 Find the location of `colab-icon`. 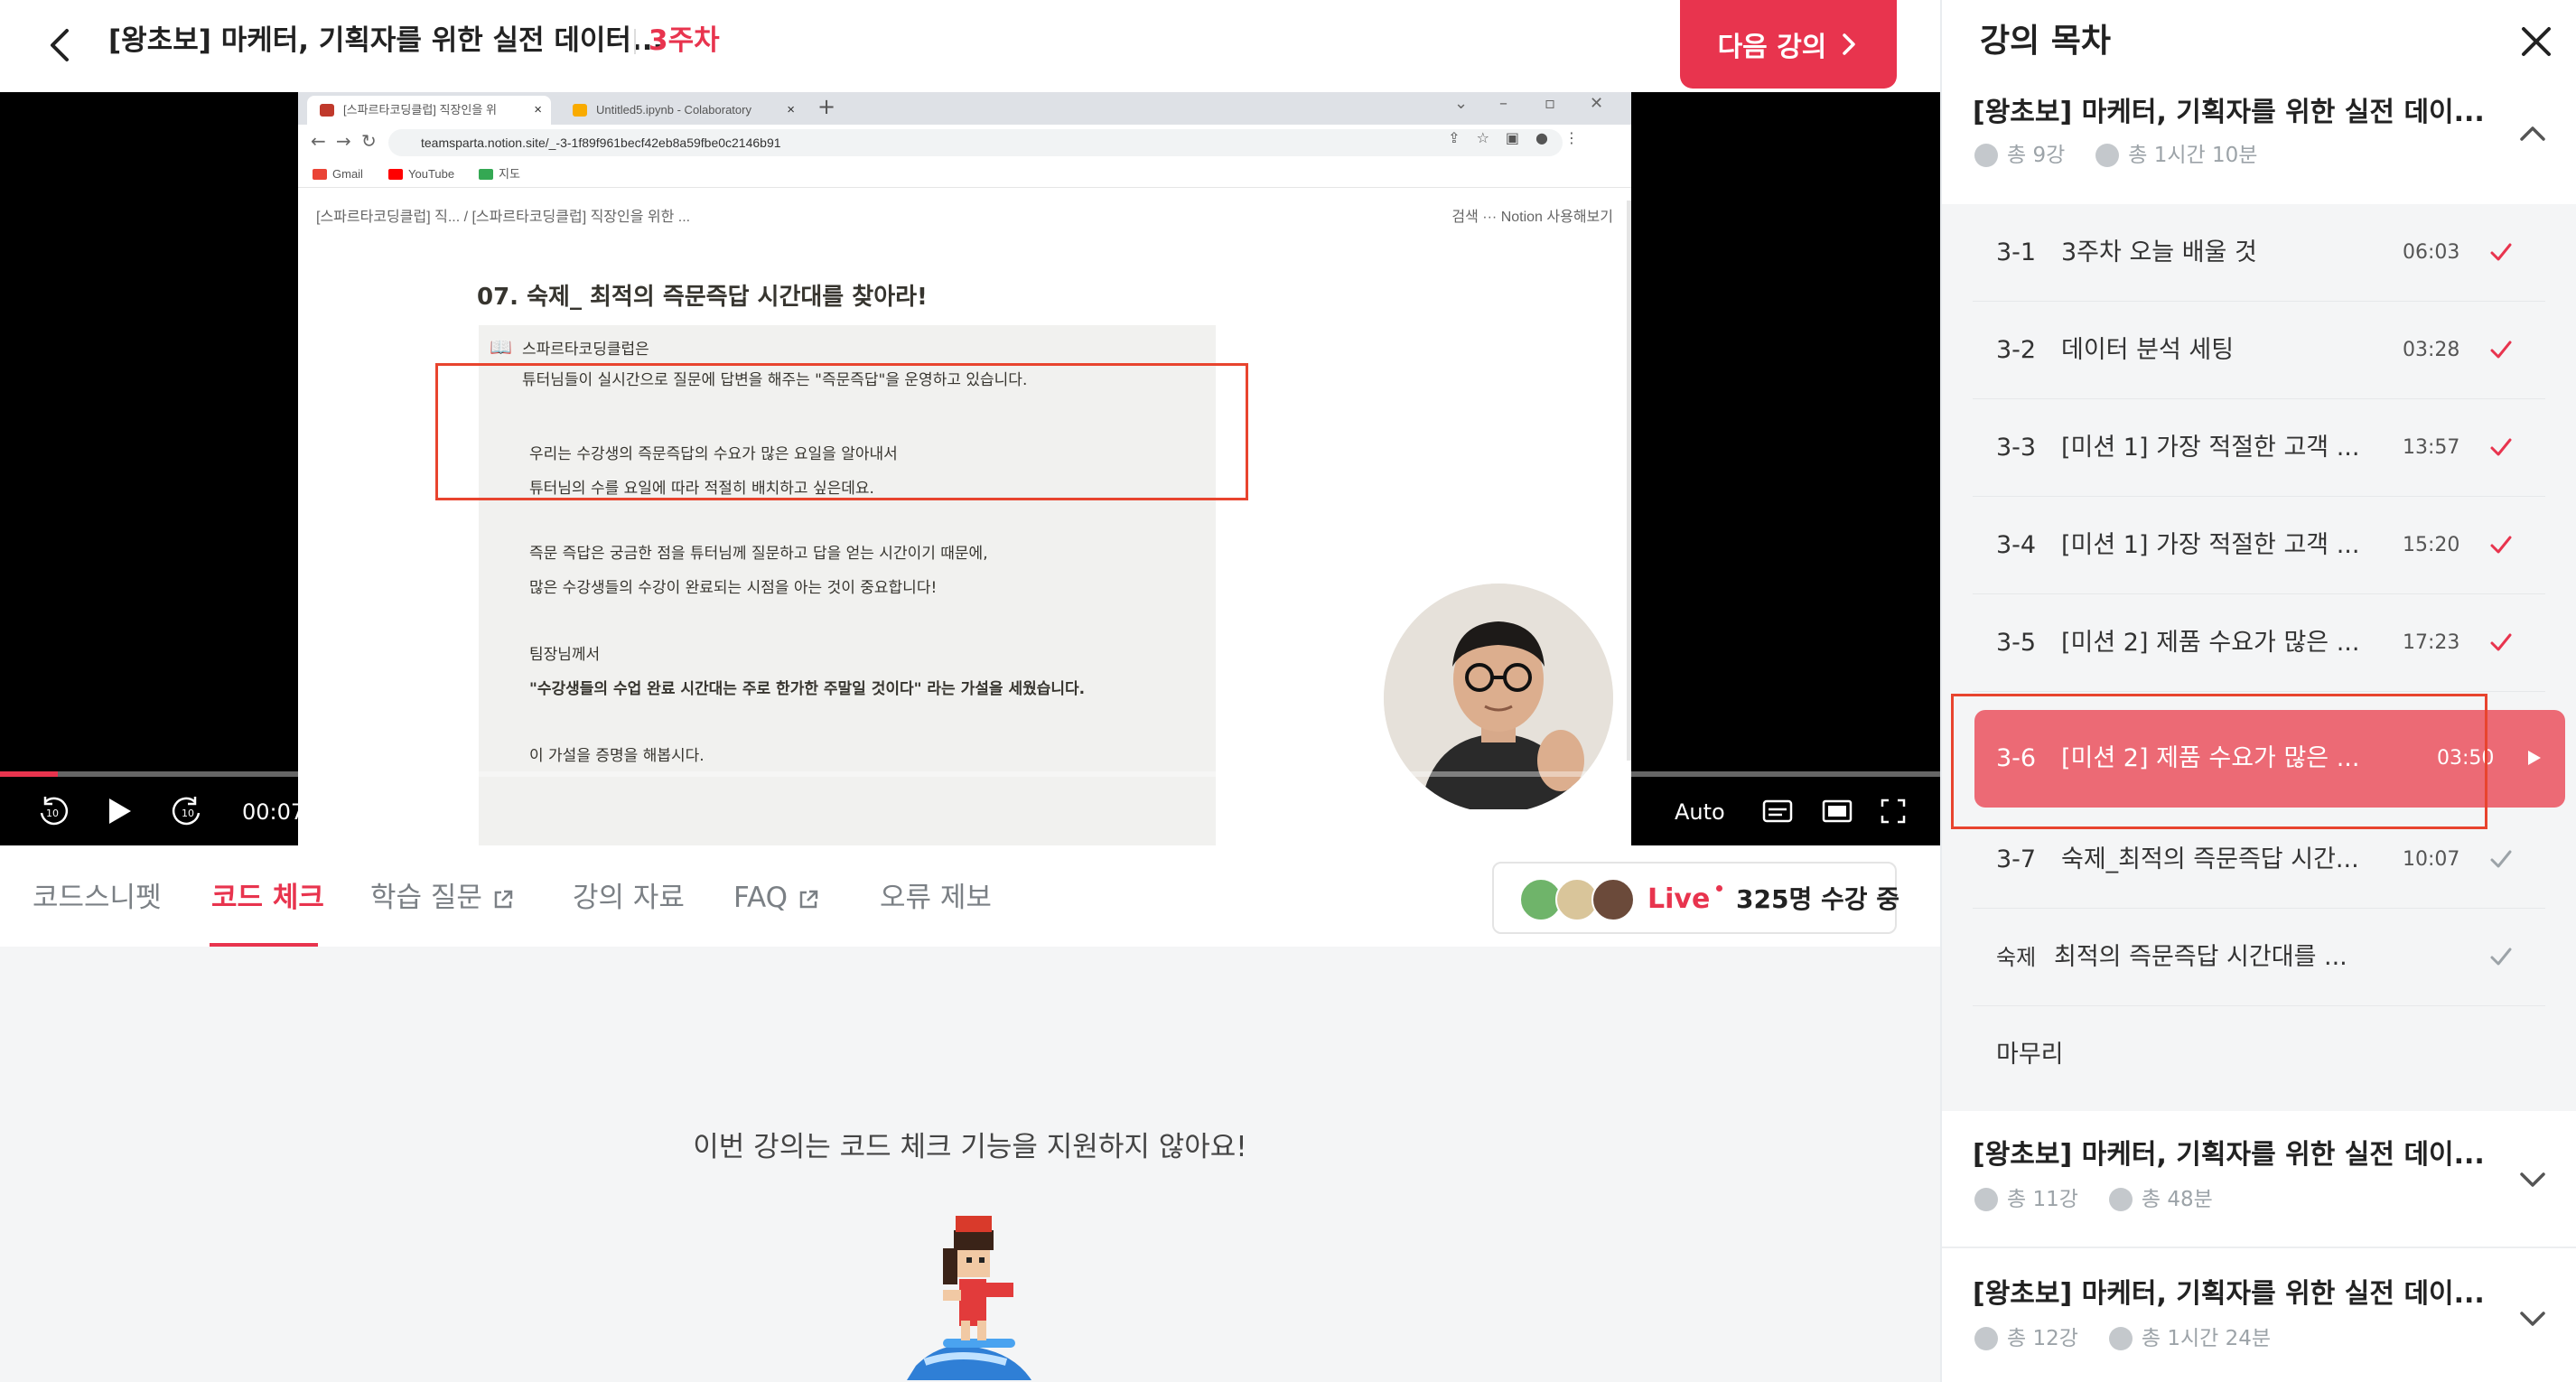

colab-icon is located at coordinates (580, 110).